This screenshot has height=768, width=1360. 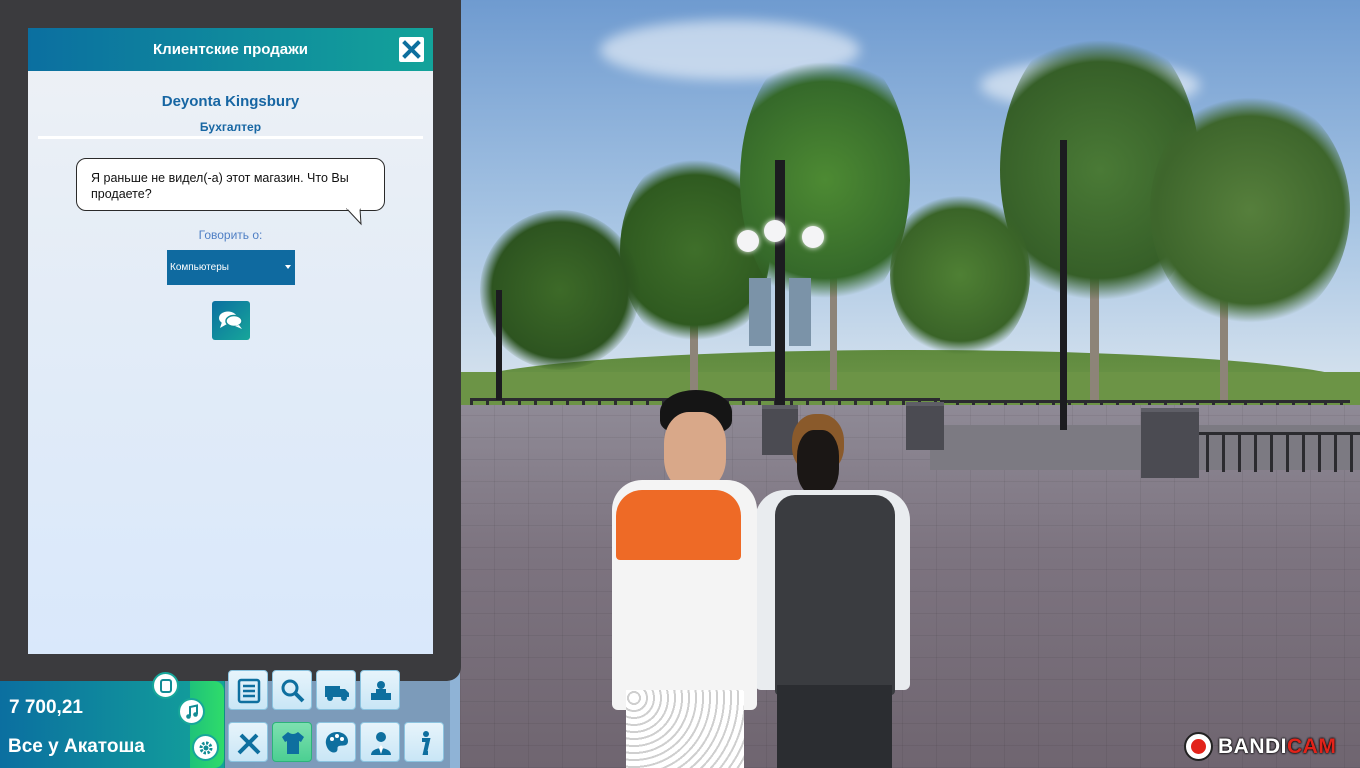 What do you see at coordinates (337, 693) in the screenshot?
I see `truck-icon` at bounding box center [337, 693].